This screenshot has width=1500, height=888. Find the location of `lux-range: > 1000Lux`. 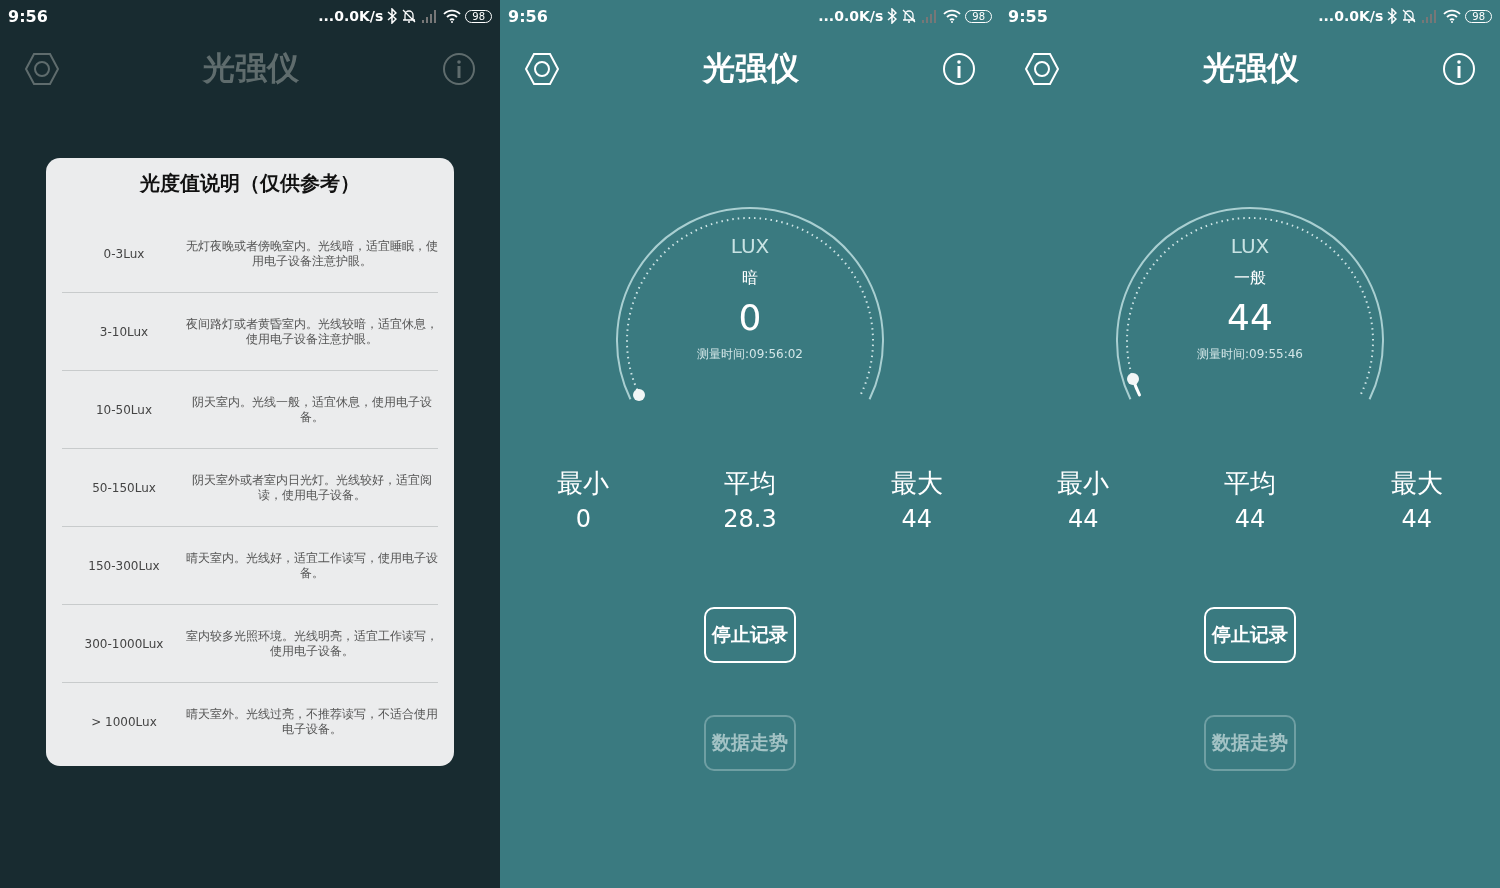

lux-range: > 1000Lux is located at coordinates (124, 721).